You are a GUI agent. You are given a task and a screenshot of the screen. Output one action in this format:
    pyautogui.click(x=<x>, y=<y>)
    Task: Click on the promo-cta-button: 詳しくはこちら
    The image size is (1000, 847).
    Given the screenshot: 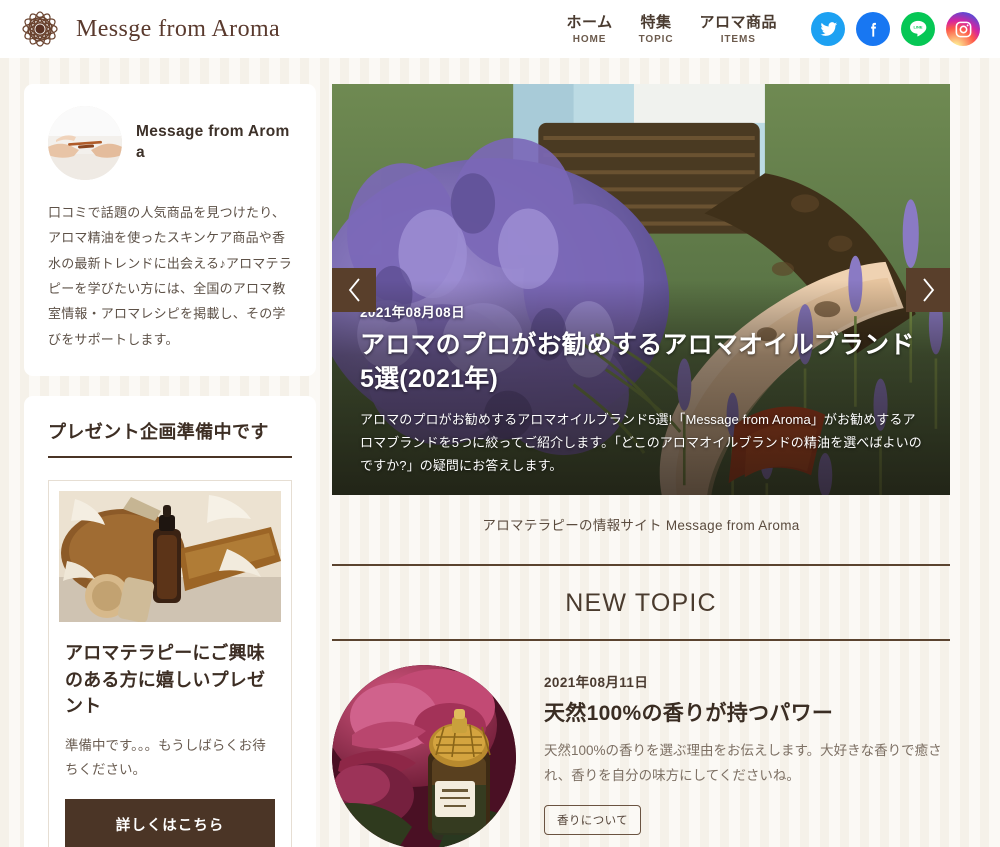 What is the action you would take?
    pyautogui.click(x=170, y=823)
    